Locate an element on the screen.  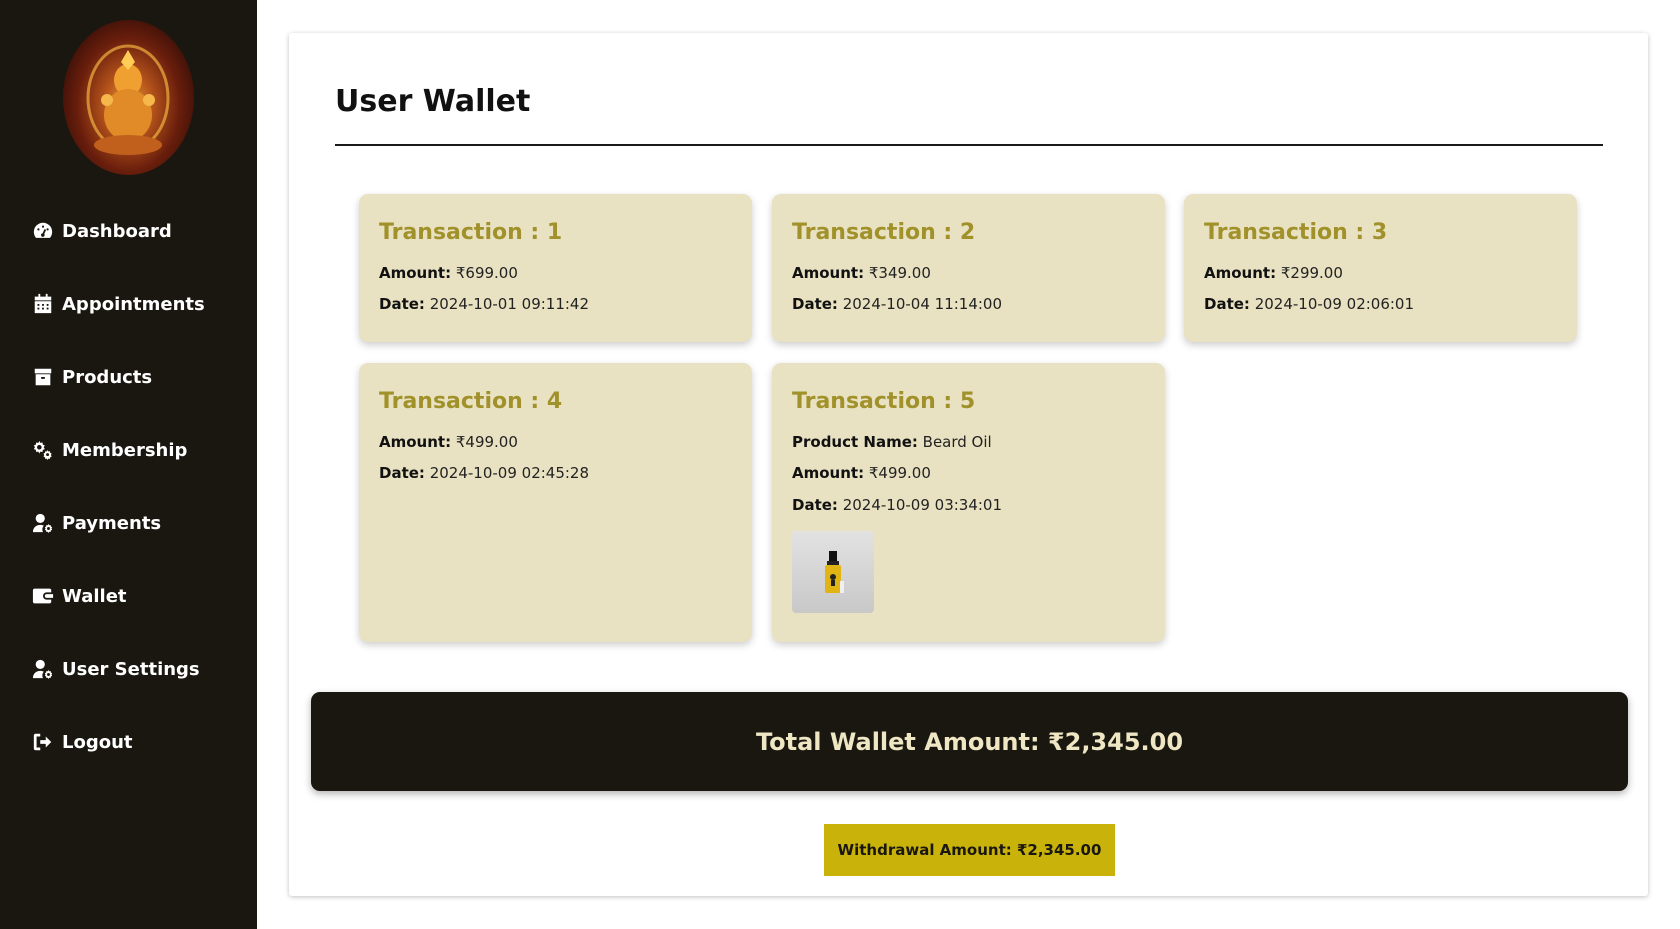
ganesha-logo is located at coordinates (128, 97).